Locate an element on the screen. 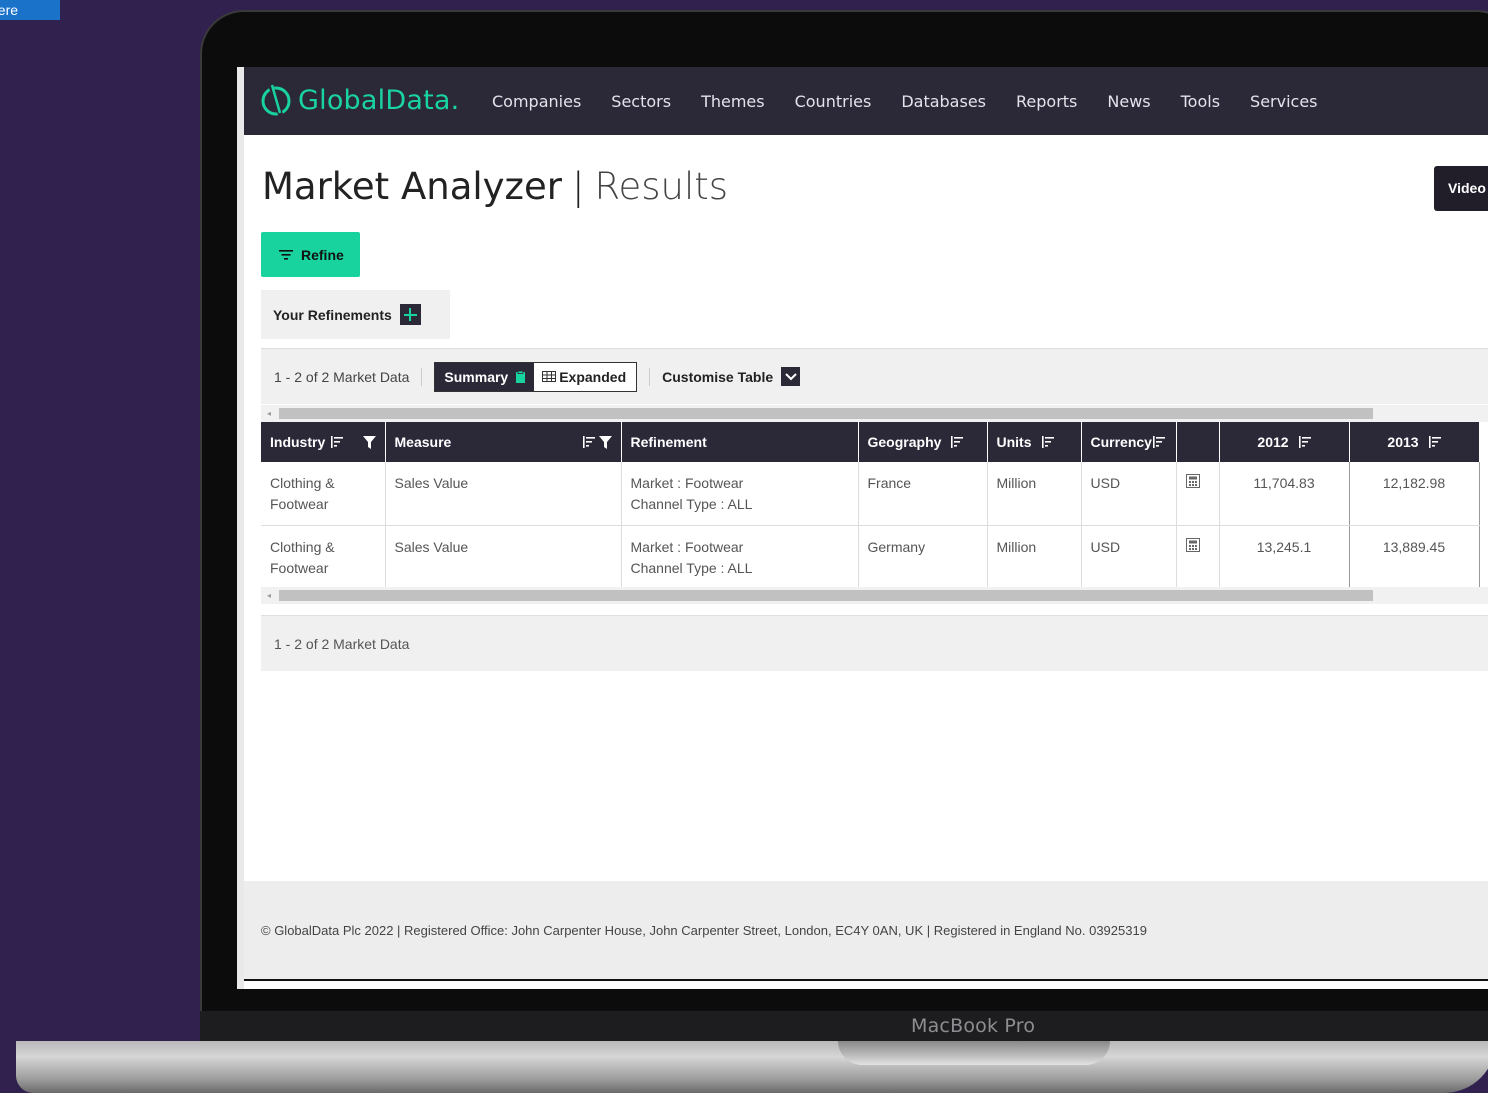 The image size is (1488, 1093). col-2012: 2012 is located at coordinates (1284, 442).